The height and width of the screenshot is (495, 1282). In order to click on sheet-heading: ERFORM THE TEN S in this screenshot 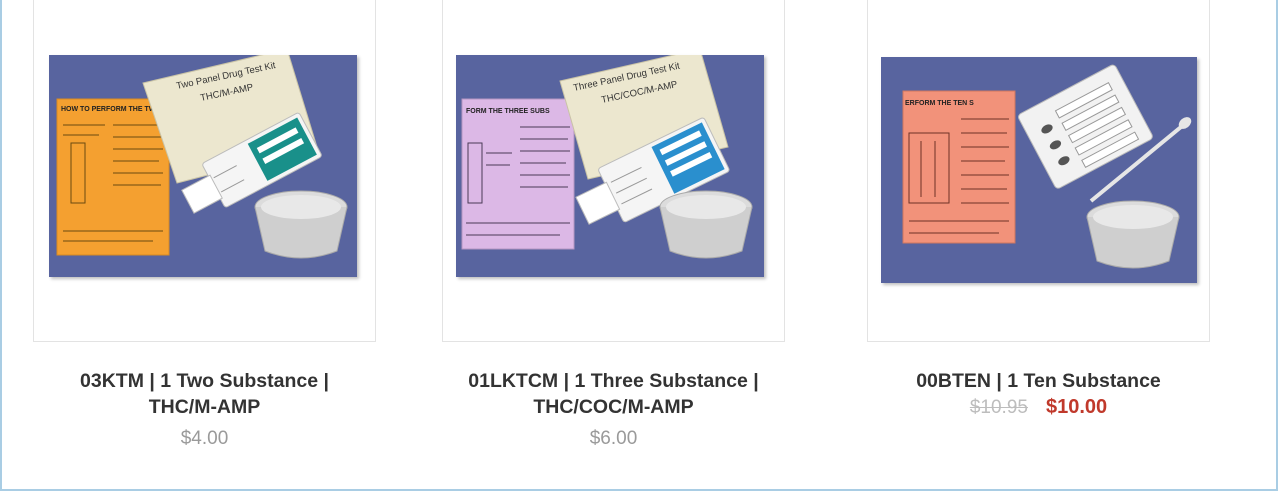, I will do `click(939, 103)`.